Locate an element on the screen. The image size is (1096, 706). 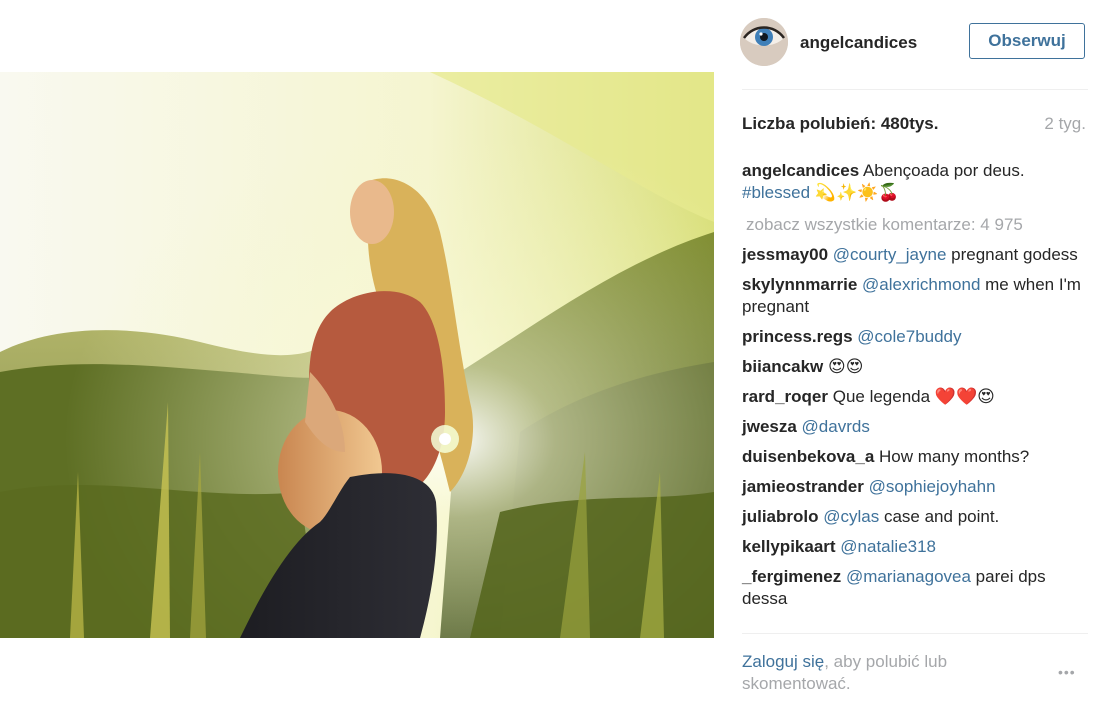
view-all-comments: zobacz wszystkie komentarze: 4 975 is located at coordinates (915, 225).